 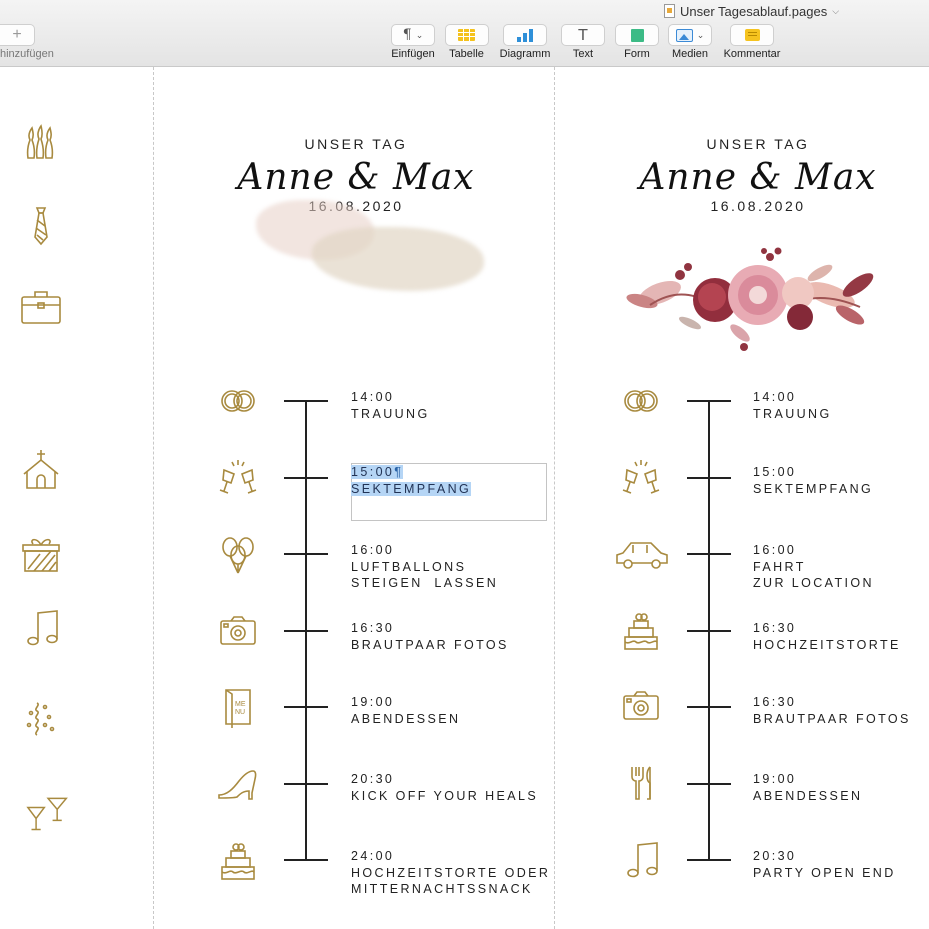 I want to click on right-entry-3: 16:00 FAHRT ZUR LOCATION, so click(x=813, y=567).